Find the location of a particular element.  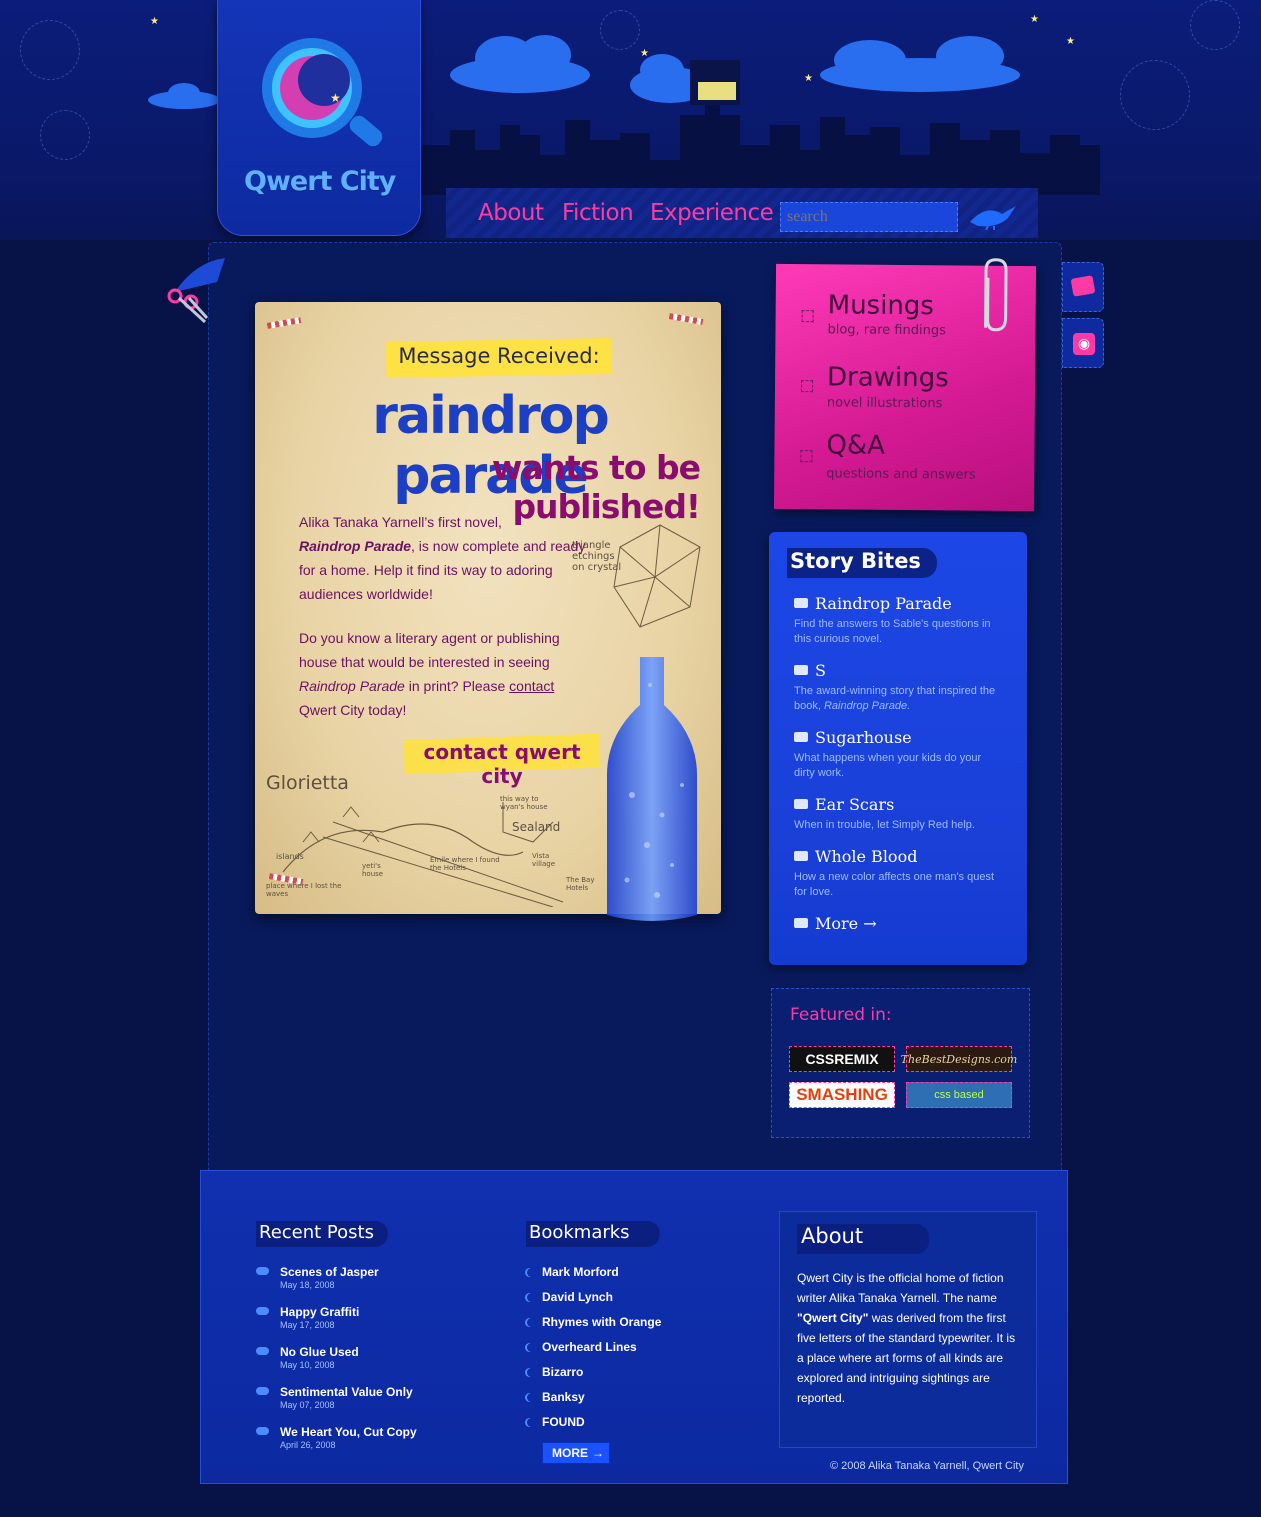

bookmark-link: Rhymes with Orange is located at coordinates (601, 1322).